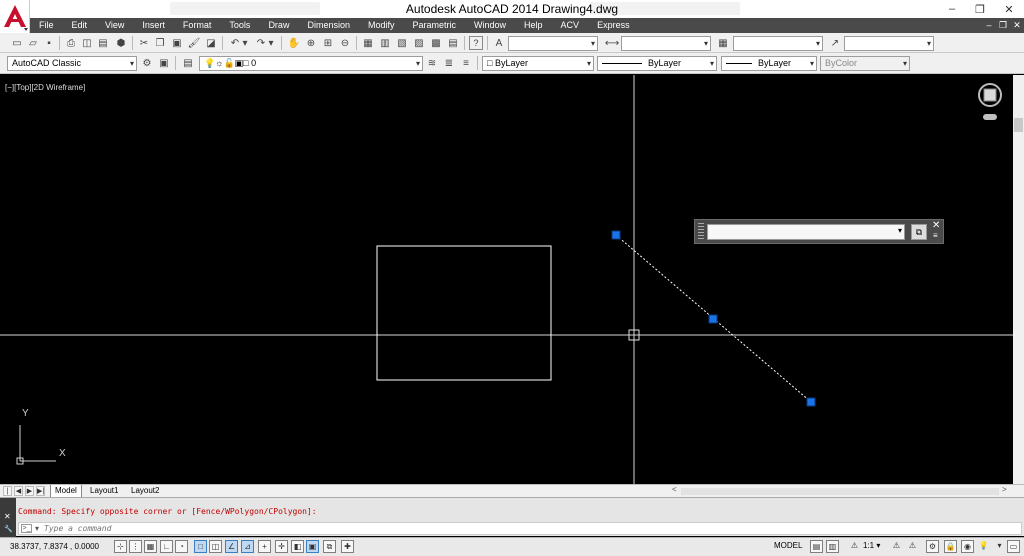  What do you see at coordinates (345, 43) in the screenshot?
I see `zoom-previous-icon: ⊖` at bounding box center [345, 43].